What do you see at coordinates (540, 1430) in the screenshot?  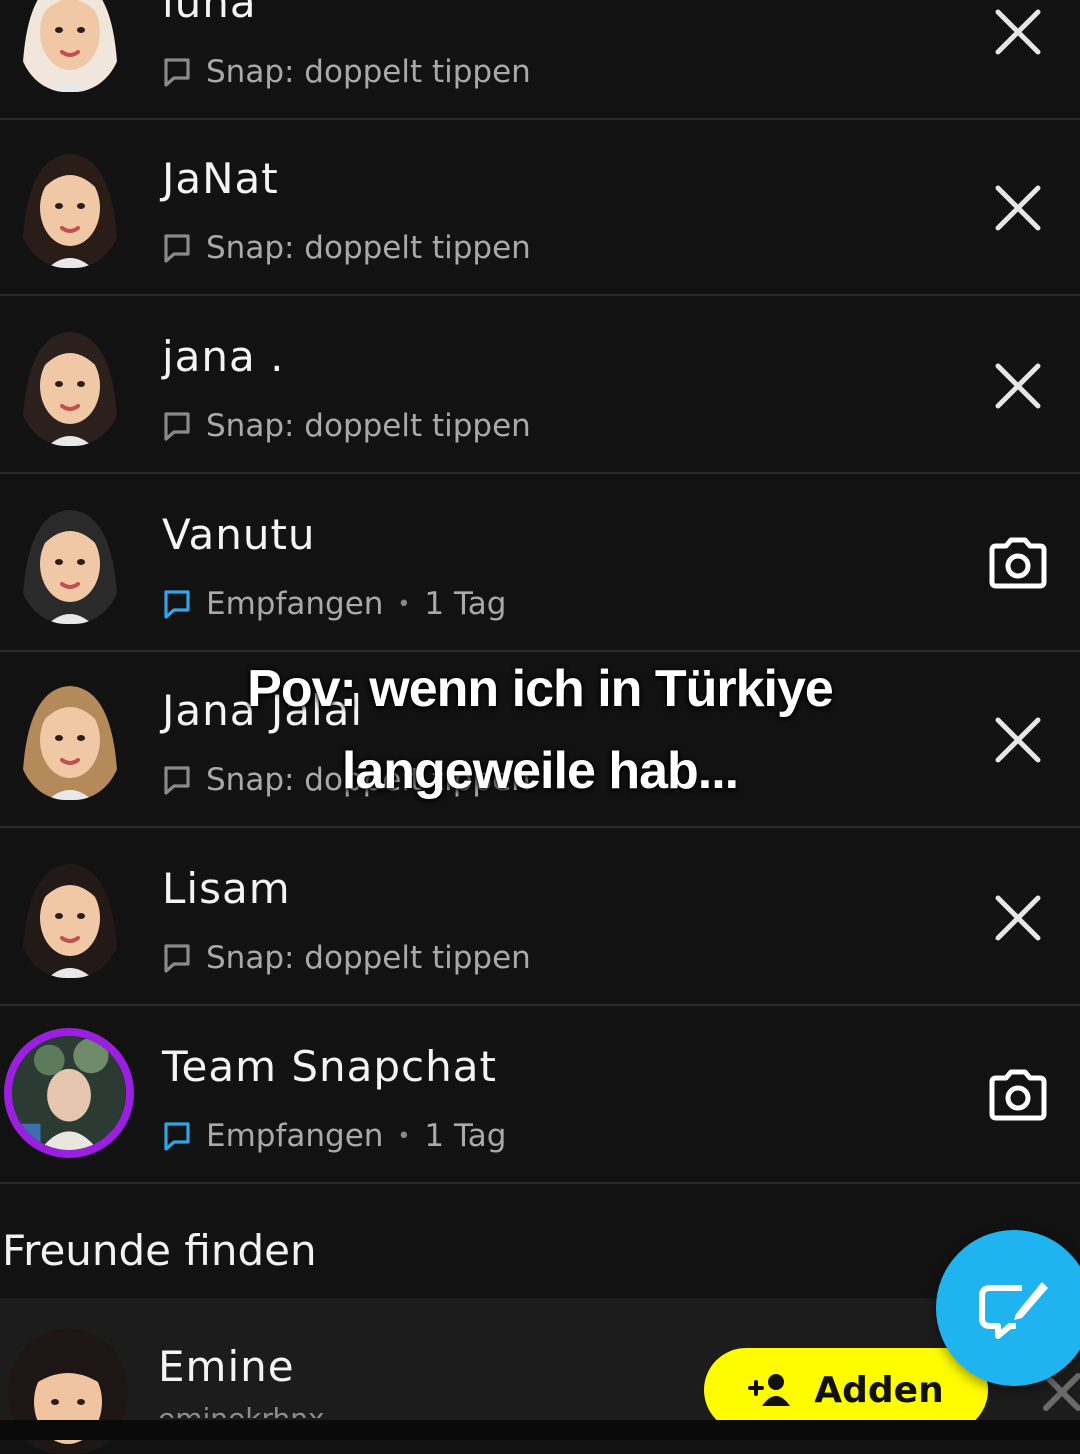 I see `bottom-bar` at bounding box center [540, 1430].